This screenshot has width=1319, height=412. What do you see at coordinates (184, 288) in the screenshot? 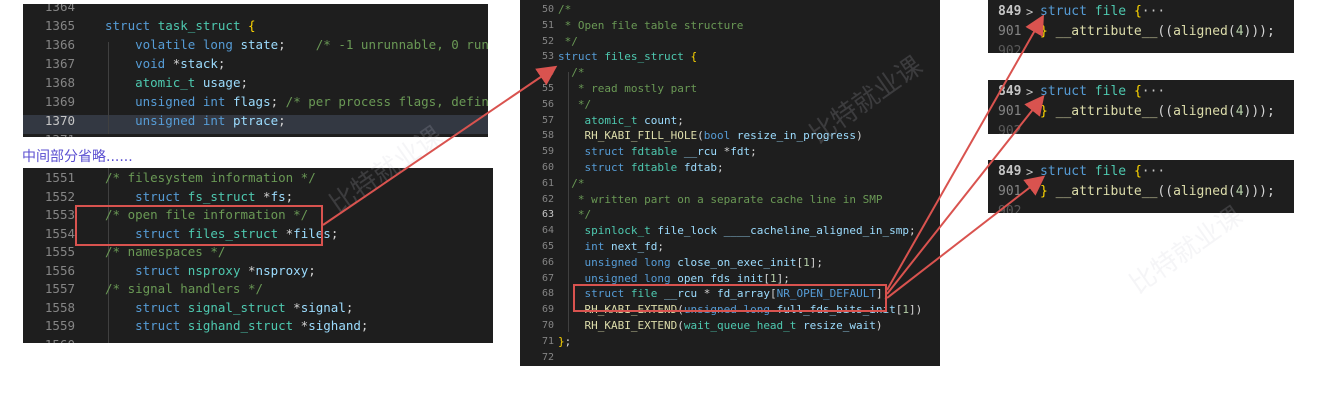
I see `code-token: /* signal handlers */` at bounding box center [184, 288].